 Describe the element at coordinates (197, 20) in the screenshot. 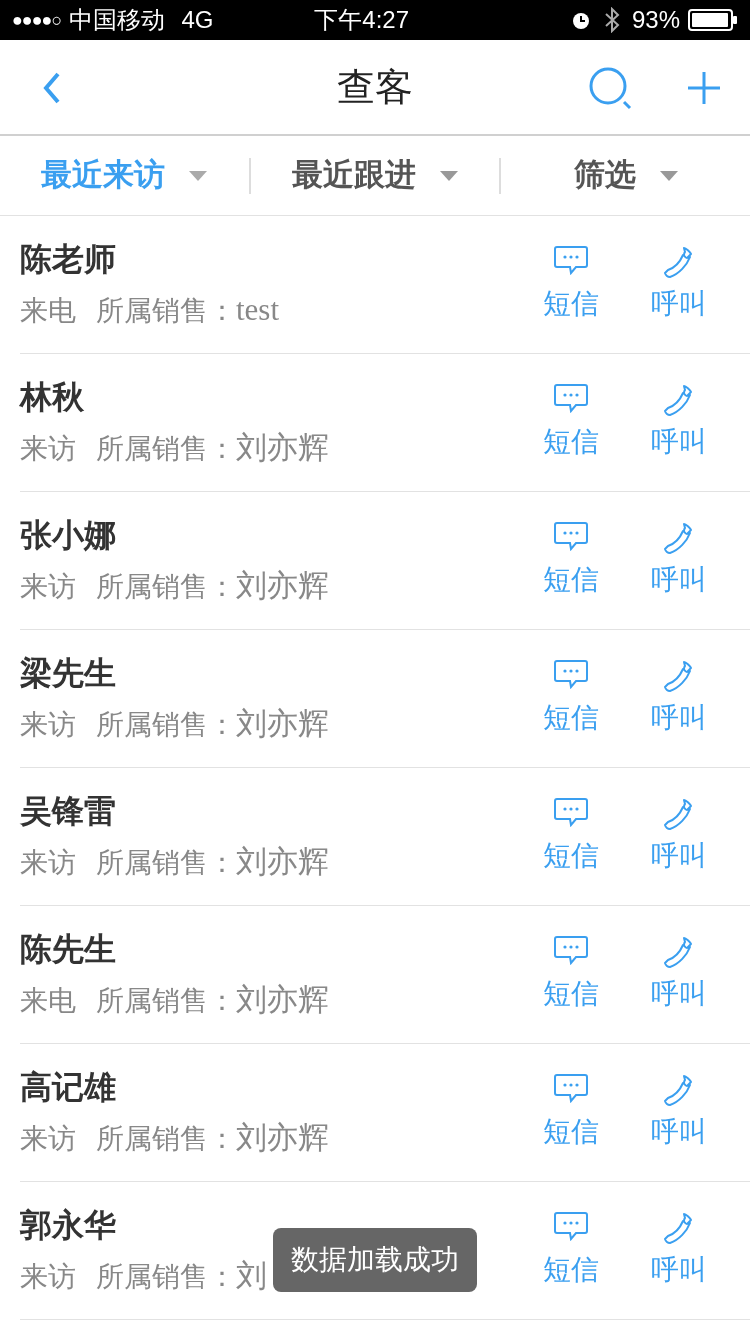

I see `network-type: 4G` at that location.